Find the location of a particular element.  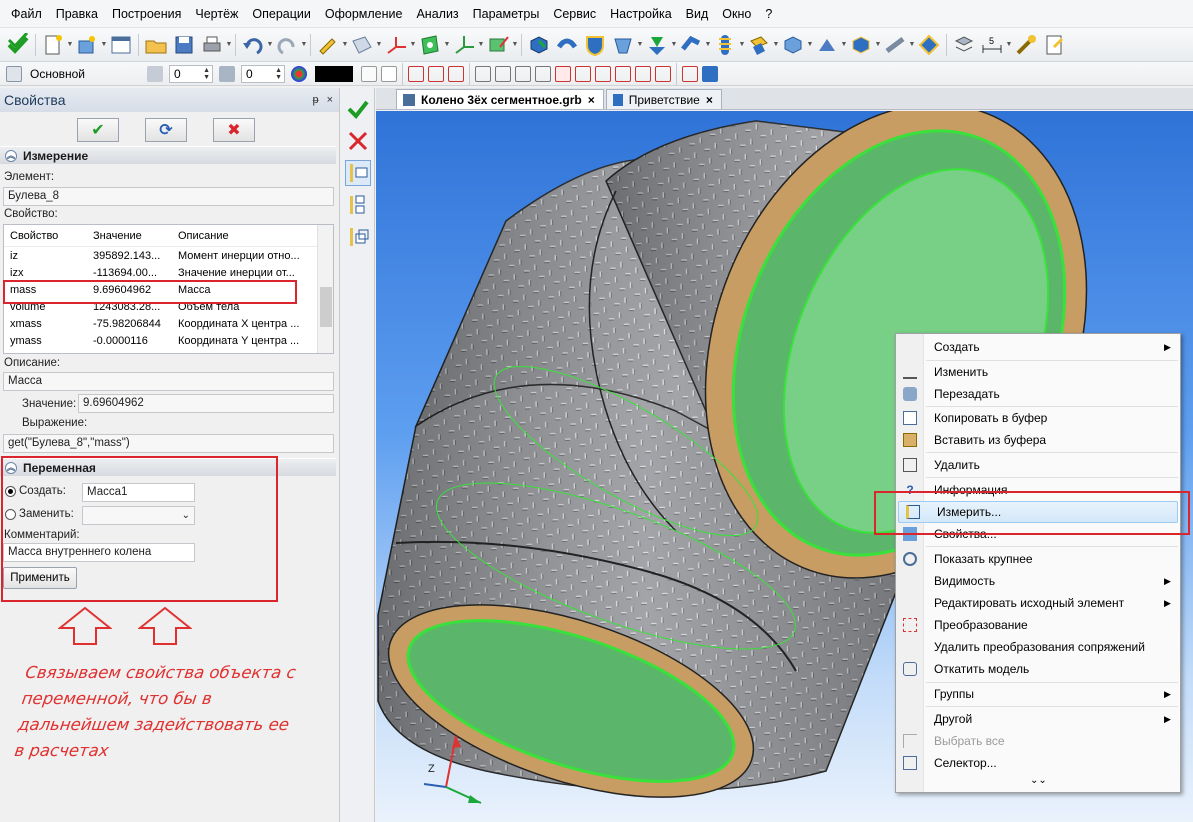

display-shaded-icon is located at coordinates (710, 73).